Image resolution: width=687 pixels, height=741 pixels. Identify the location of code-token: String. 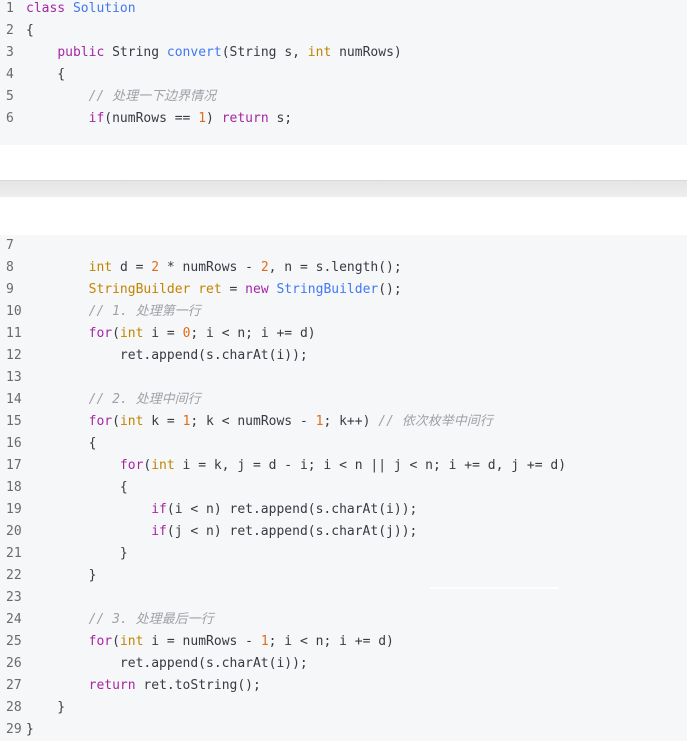
(139, 52).